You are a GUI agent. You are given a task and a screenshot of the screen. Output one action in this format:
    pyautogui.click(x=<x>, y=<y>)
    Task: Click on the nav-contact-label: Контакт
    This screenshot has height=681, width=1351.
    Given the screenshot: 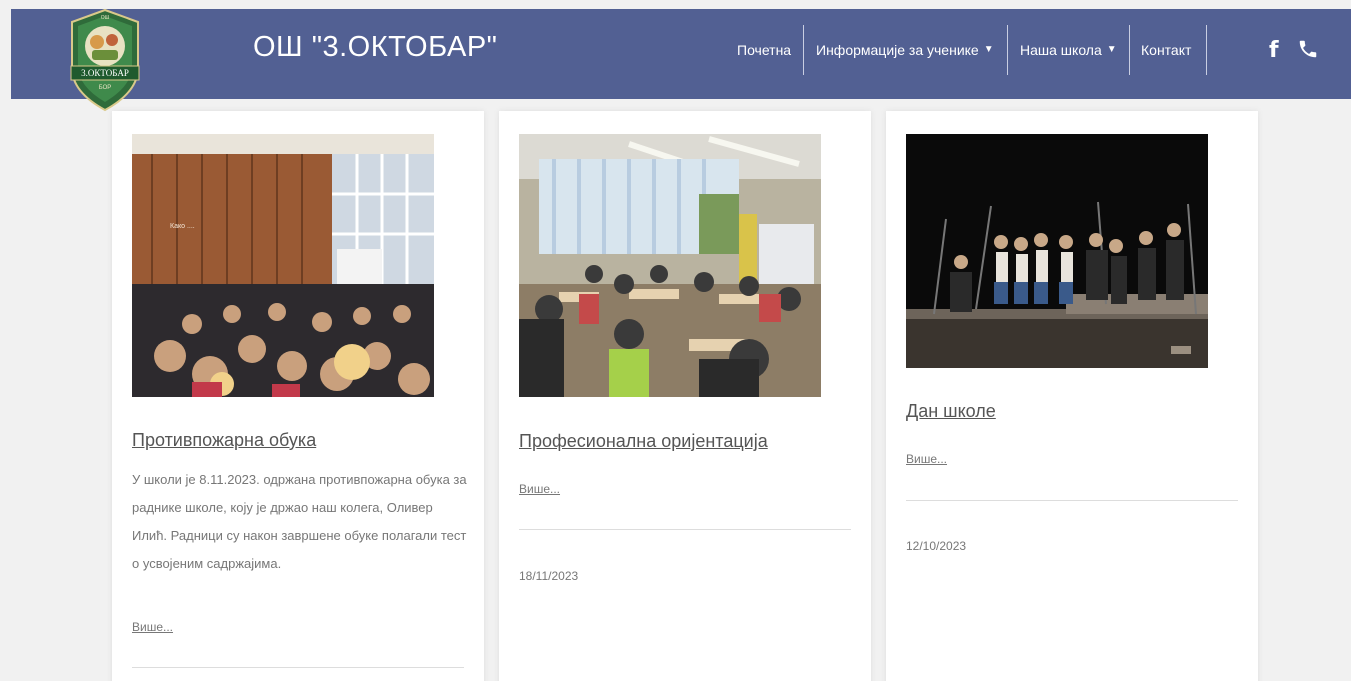 What is the action you would take?
    pyautogui.click(x=1166, y=50)
    